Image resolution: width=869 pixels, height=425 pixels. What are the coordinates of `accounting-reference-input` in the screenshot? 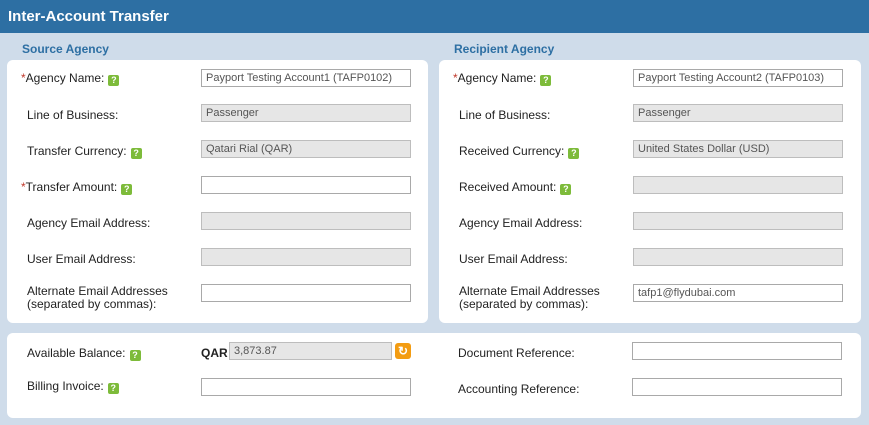 It's located at (737, 387).